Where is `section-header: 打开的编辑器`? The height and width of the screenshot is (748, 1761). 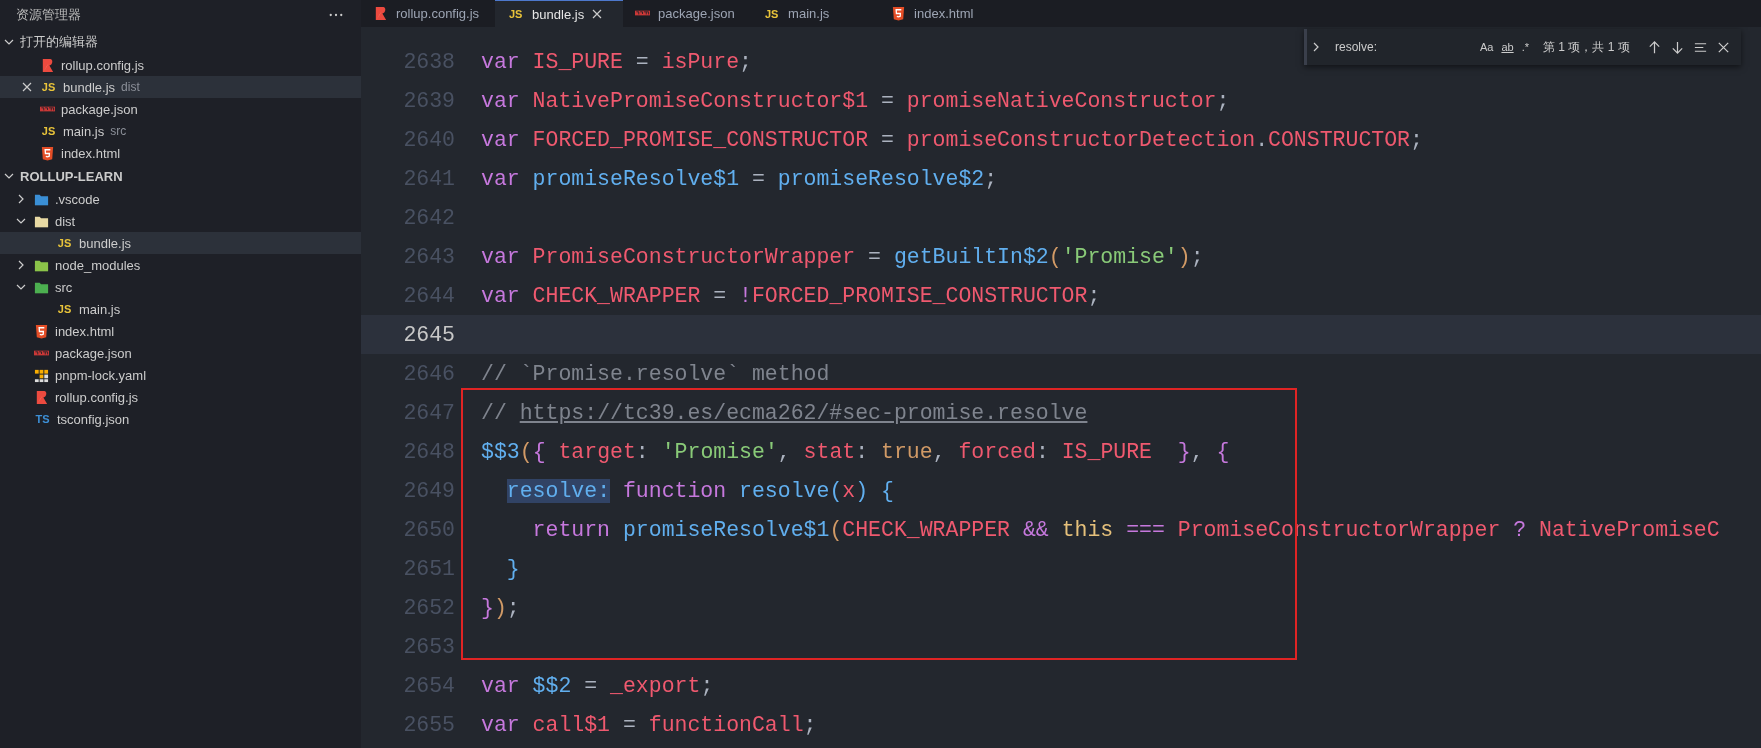
section-header: 打开的编辑器 is located at coordinates (180, 42).